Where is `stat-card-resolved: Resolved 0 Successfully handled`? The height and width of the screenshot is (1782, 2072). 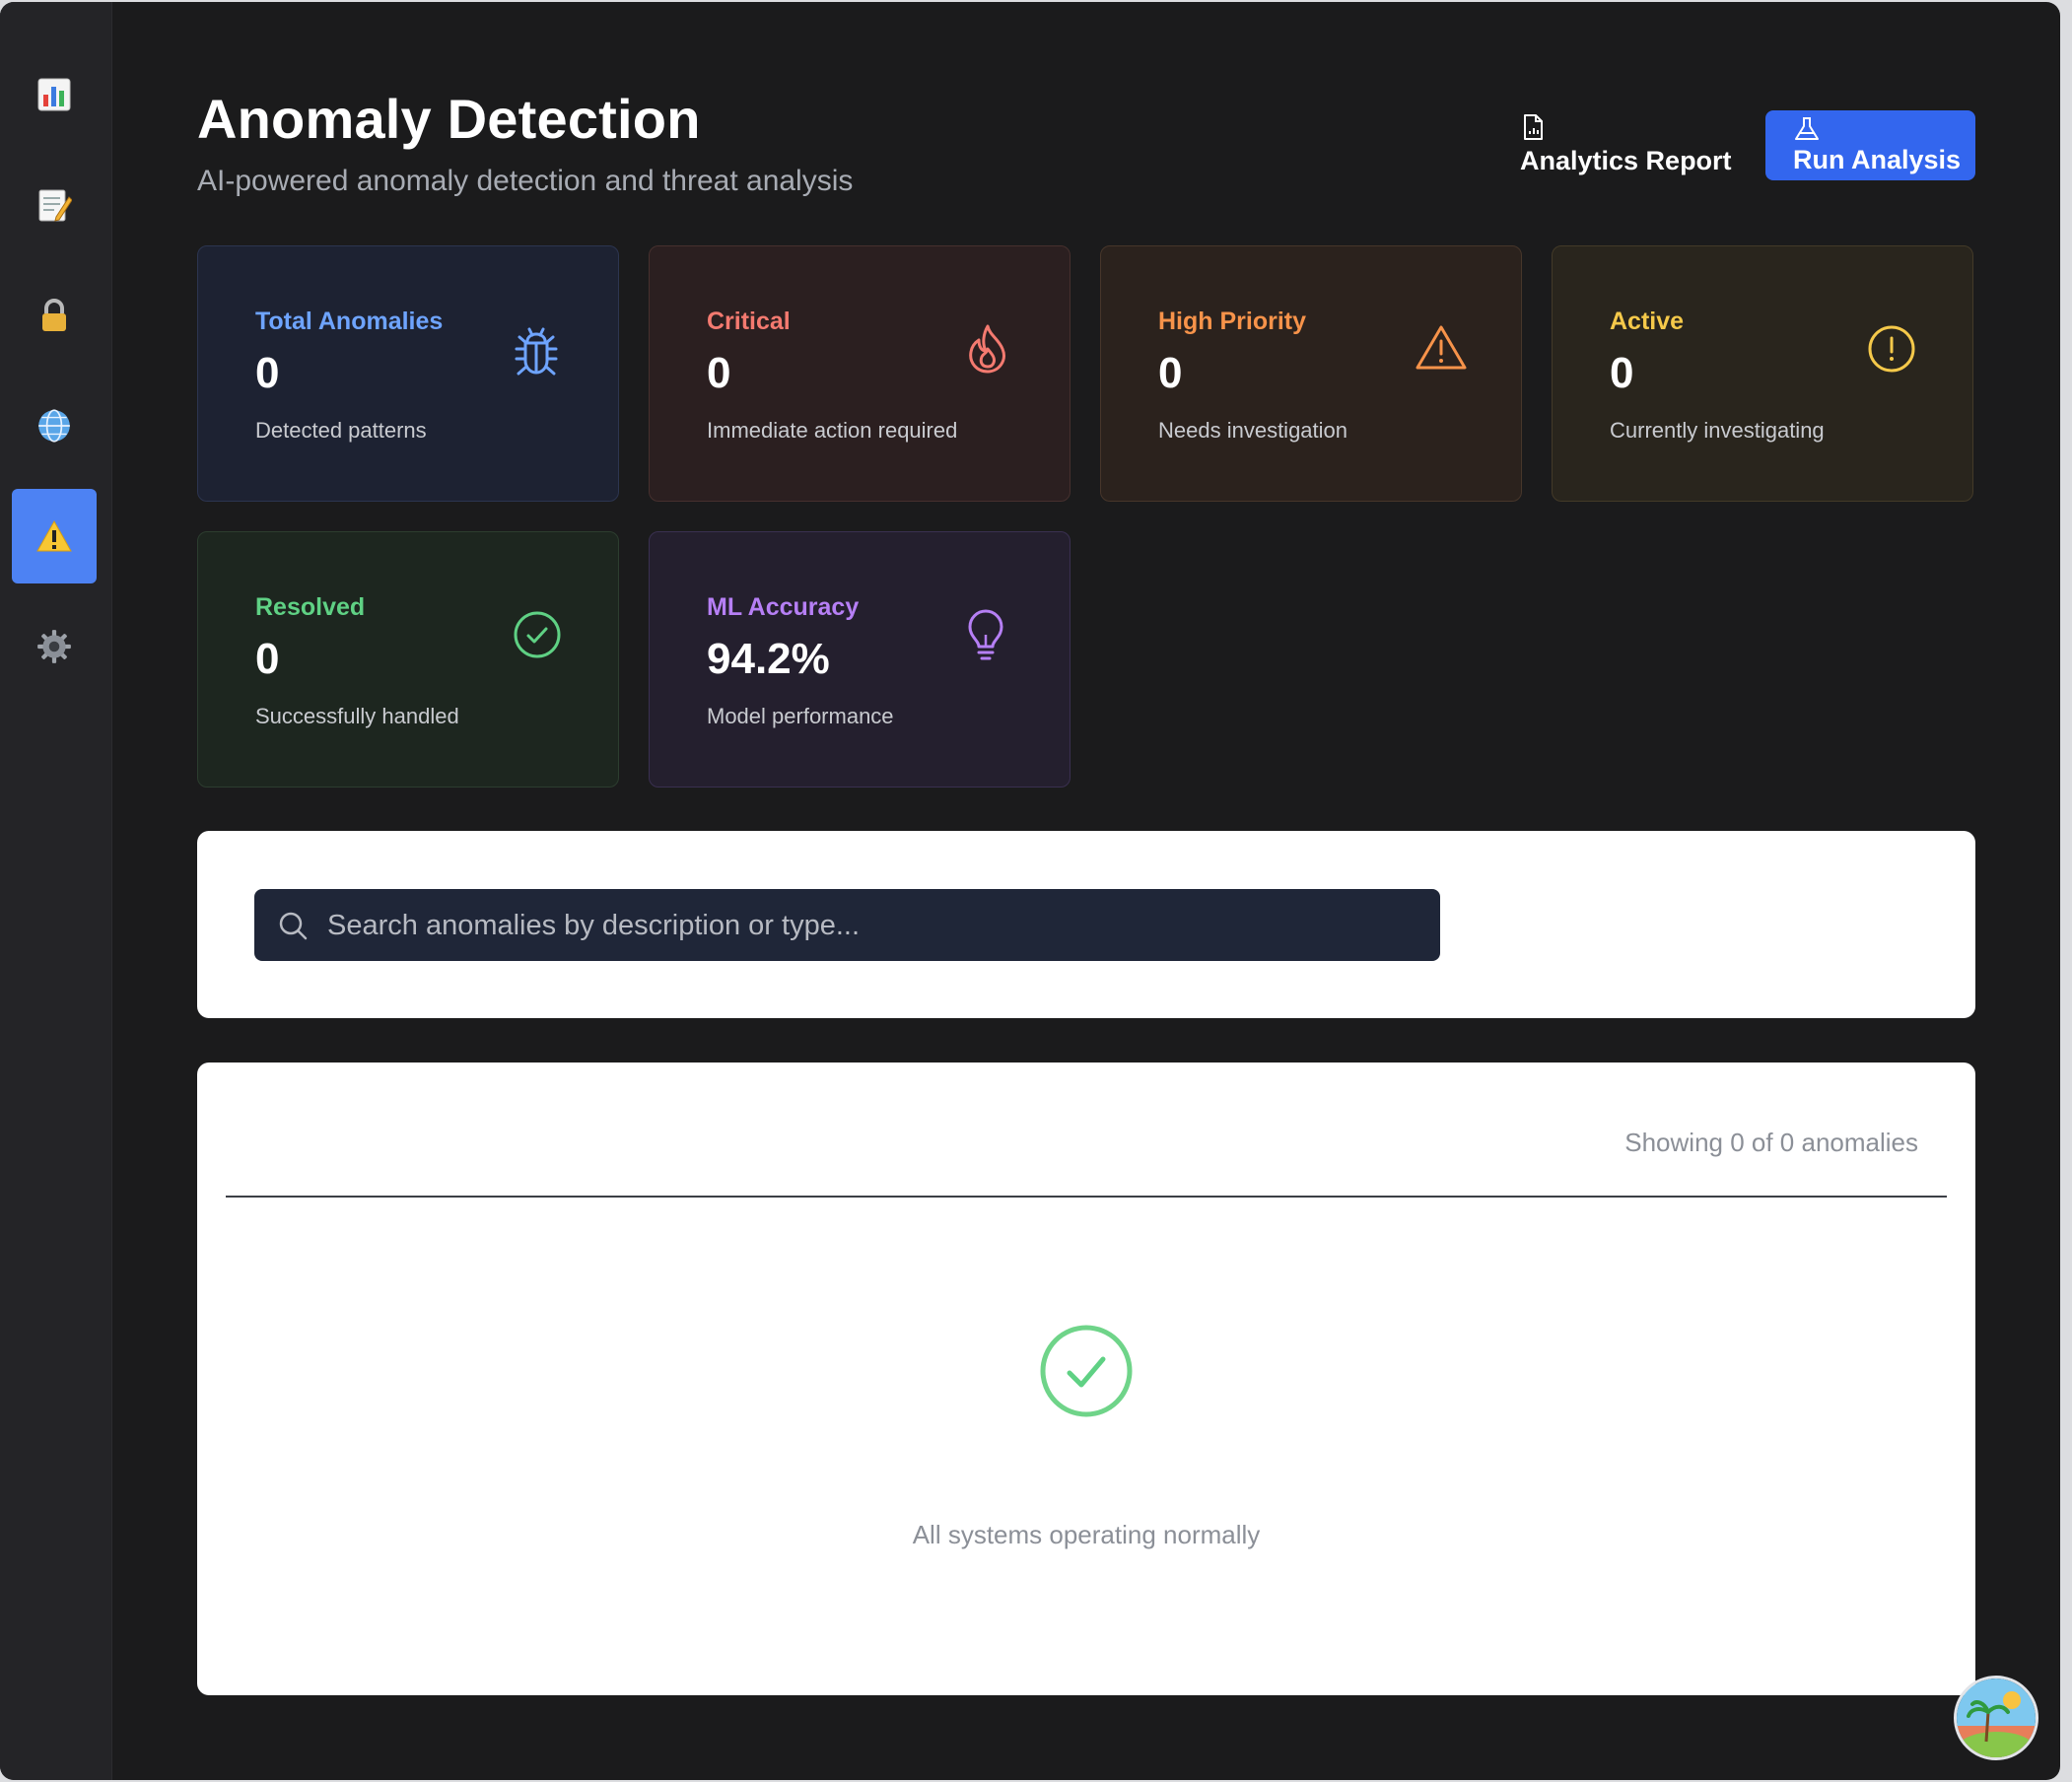 stat-card-resolved: Resolved 0 Successfully handled is located at coordinates (408, 659).